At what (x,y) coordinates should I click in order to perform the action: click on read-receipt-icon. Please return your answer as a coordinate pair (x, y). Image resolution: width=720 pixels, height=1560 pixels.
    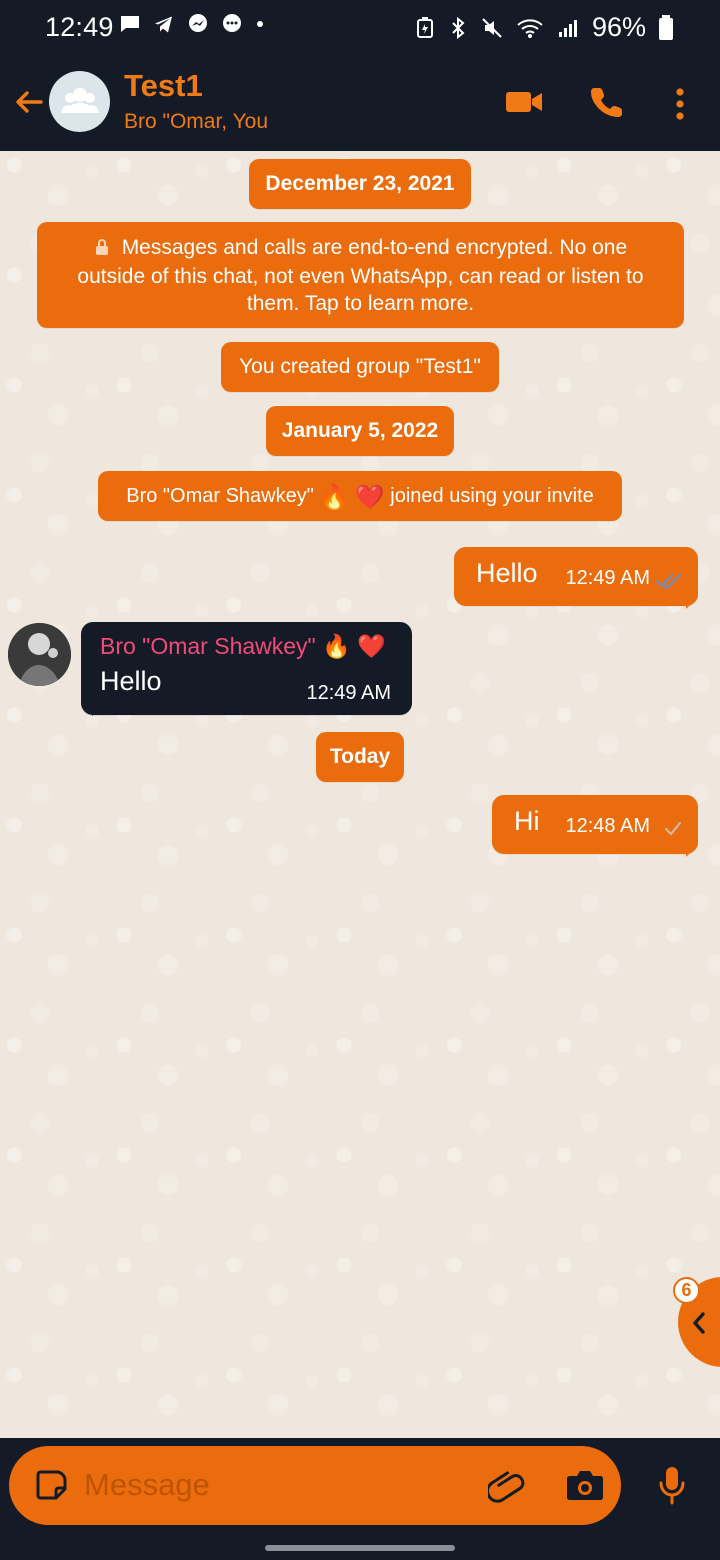
    Looking at the image, I should click on (668, 581).